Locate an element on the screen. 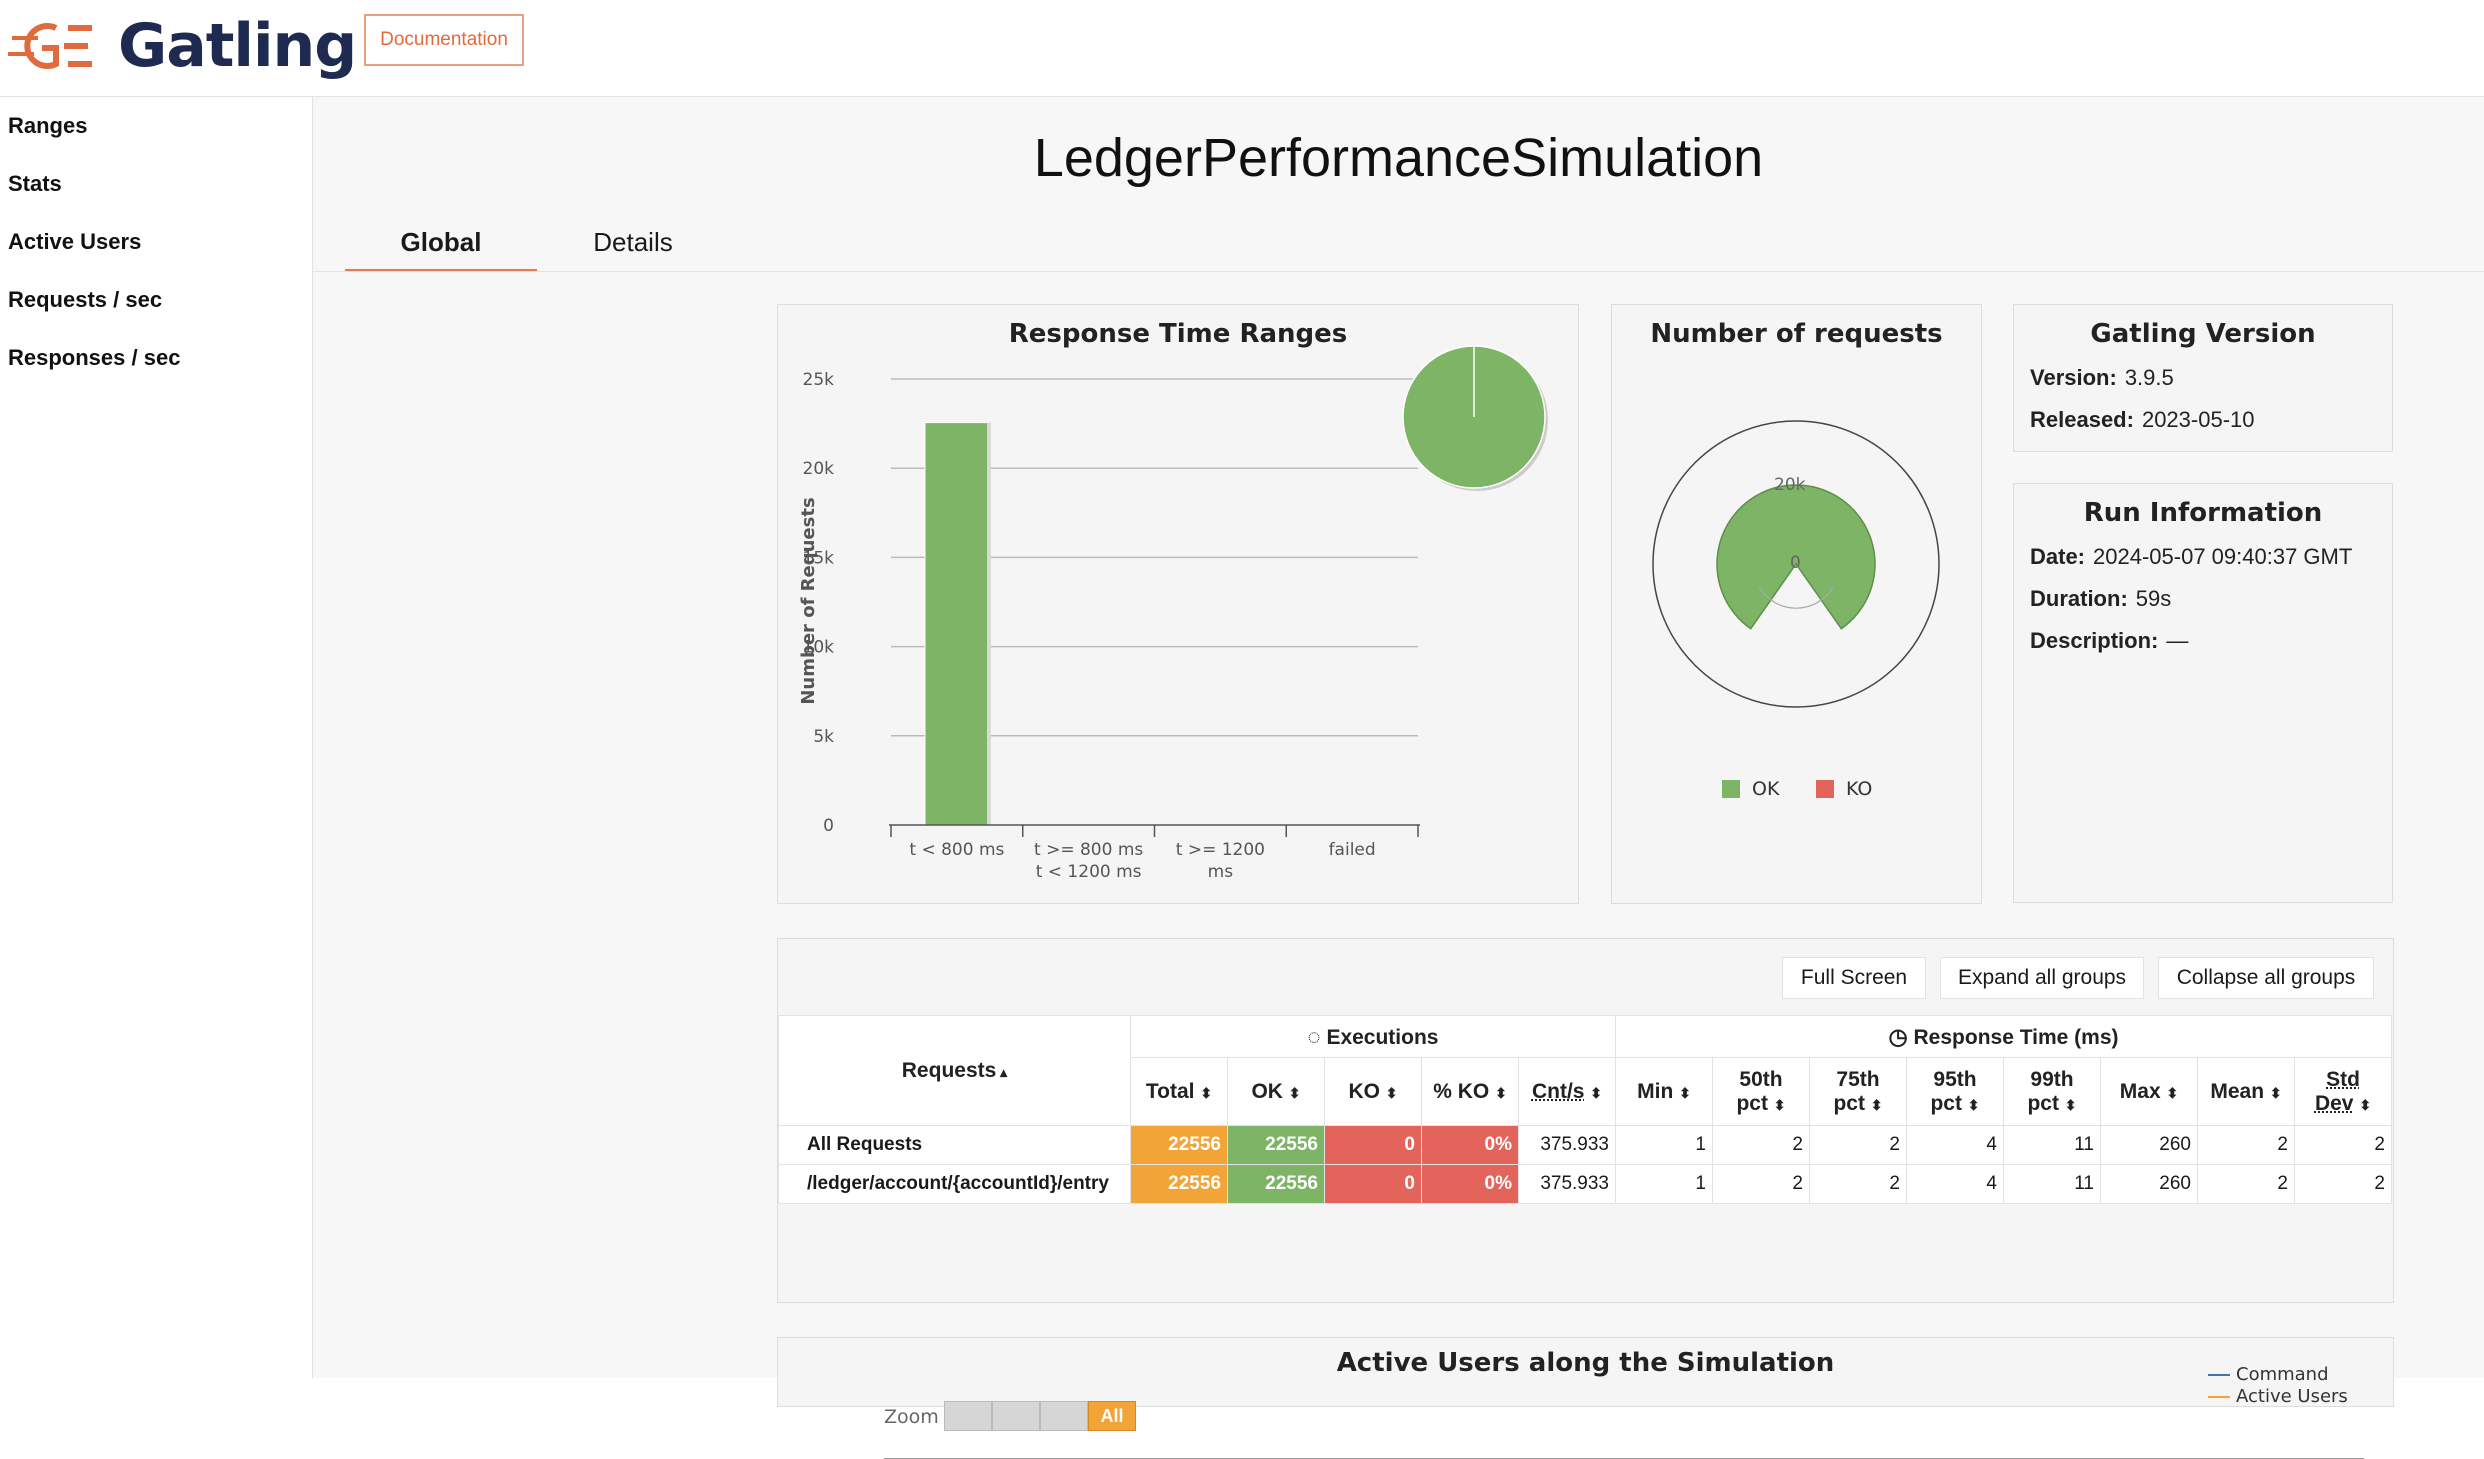 This screenshot has height=1459, width=2484. legend-active-users-label: Active Users is located at coordinates (2292, 1396).